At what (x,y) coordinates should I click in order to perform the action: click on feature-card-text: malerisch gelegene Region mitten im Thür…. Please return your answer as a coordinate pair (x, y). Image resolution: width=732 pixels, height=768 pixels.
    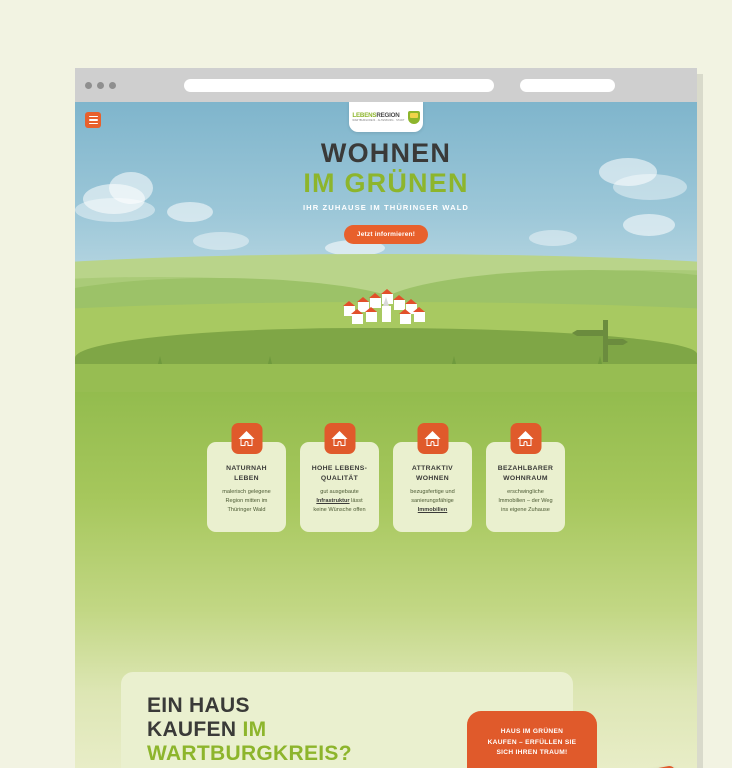
    Looking at the image, I should click on (246, 501).